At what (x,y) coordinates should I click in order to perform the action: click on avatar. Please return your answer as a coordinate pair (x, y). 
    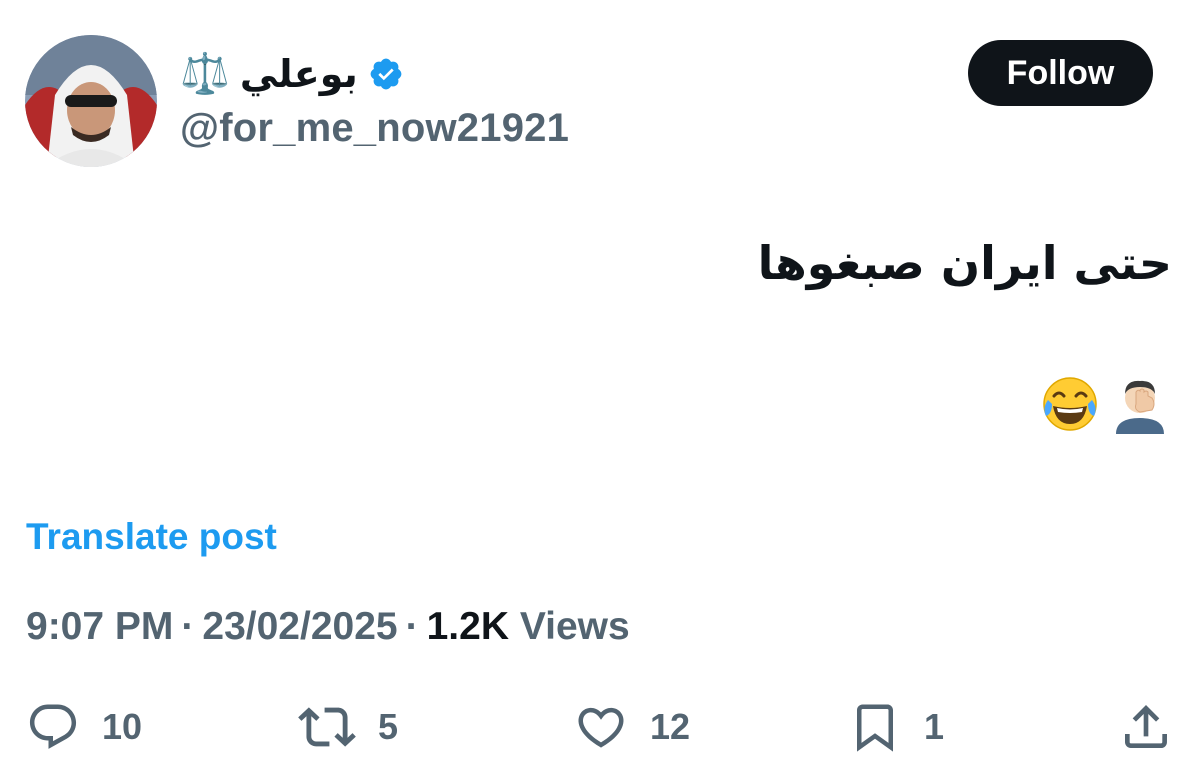
    Looking at the image, I should click on (91, 101).